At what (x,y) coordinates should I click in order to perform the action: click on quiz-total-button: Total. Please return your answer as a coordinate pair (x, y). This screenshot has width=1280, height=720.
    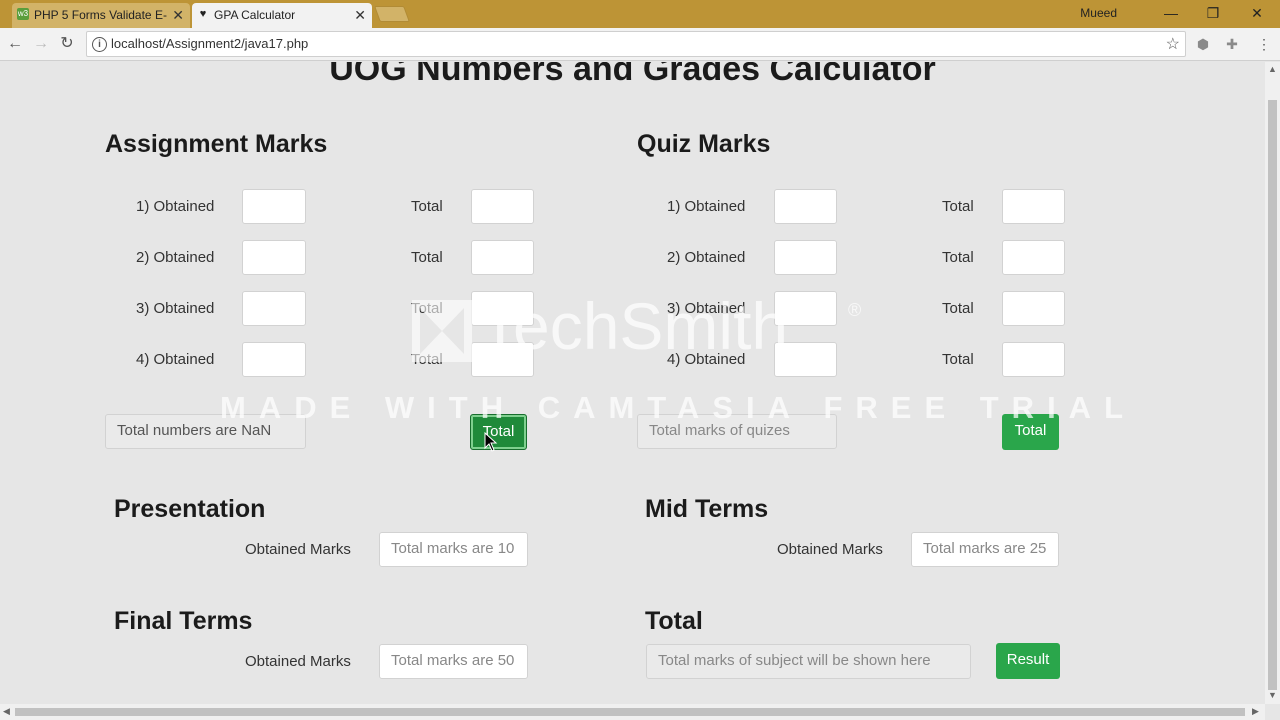
    Looking at the image, I should click on (1030, 432).